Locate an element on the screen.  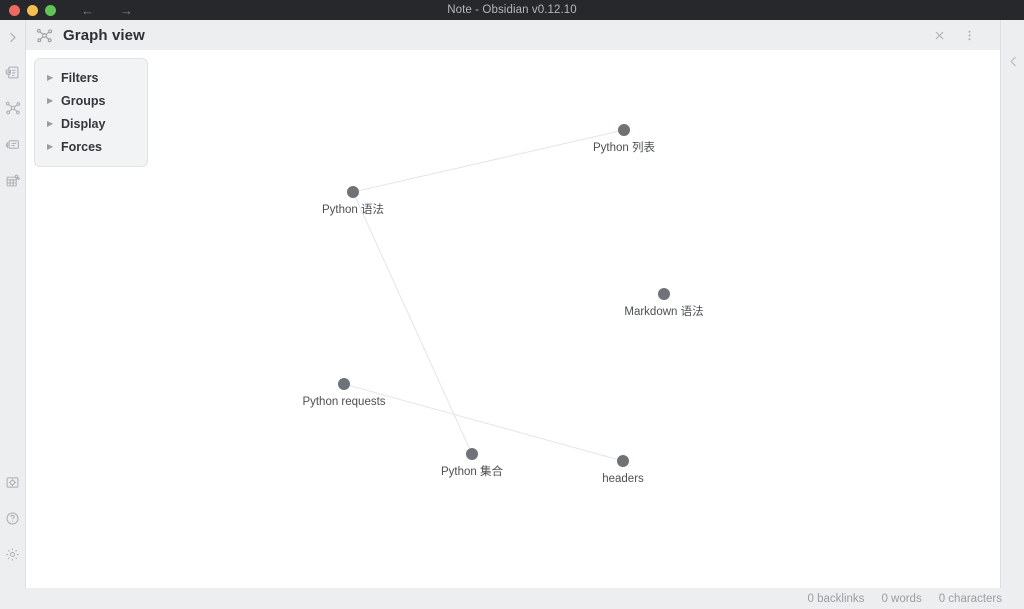
left-sidebar-rail is located at coordinates (13, 304).